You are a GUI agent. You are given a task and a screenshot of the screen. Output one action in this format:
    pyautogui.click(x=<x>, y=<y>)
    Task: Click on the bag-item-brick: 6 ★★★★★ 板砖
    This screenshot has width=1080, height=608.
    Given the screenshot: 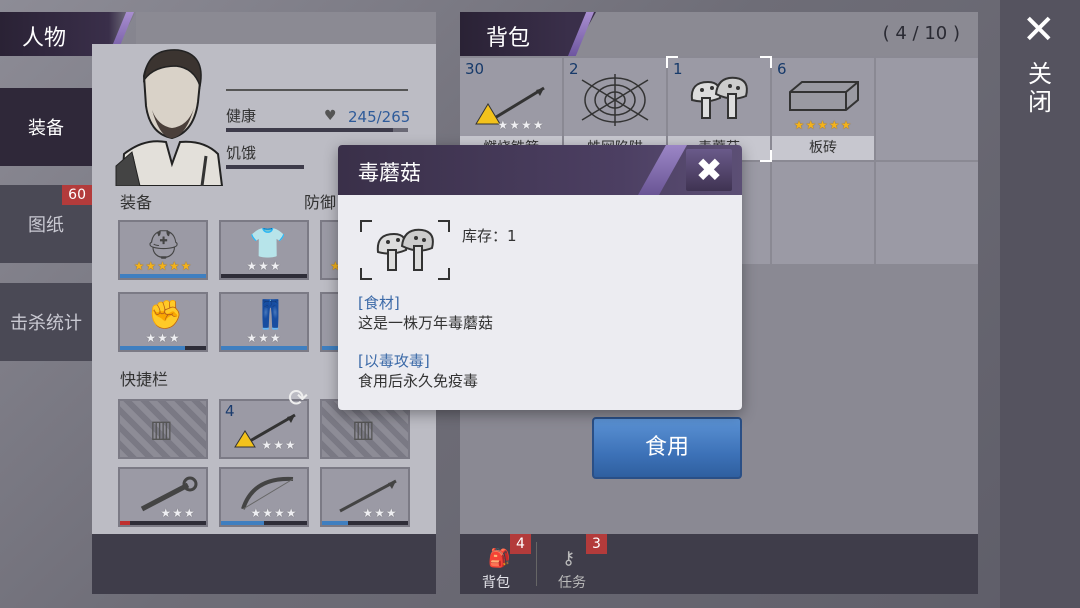 What is the action you would take?
    pyautogui.click(x=823, y=109)
    